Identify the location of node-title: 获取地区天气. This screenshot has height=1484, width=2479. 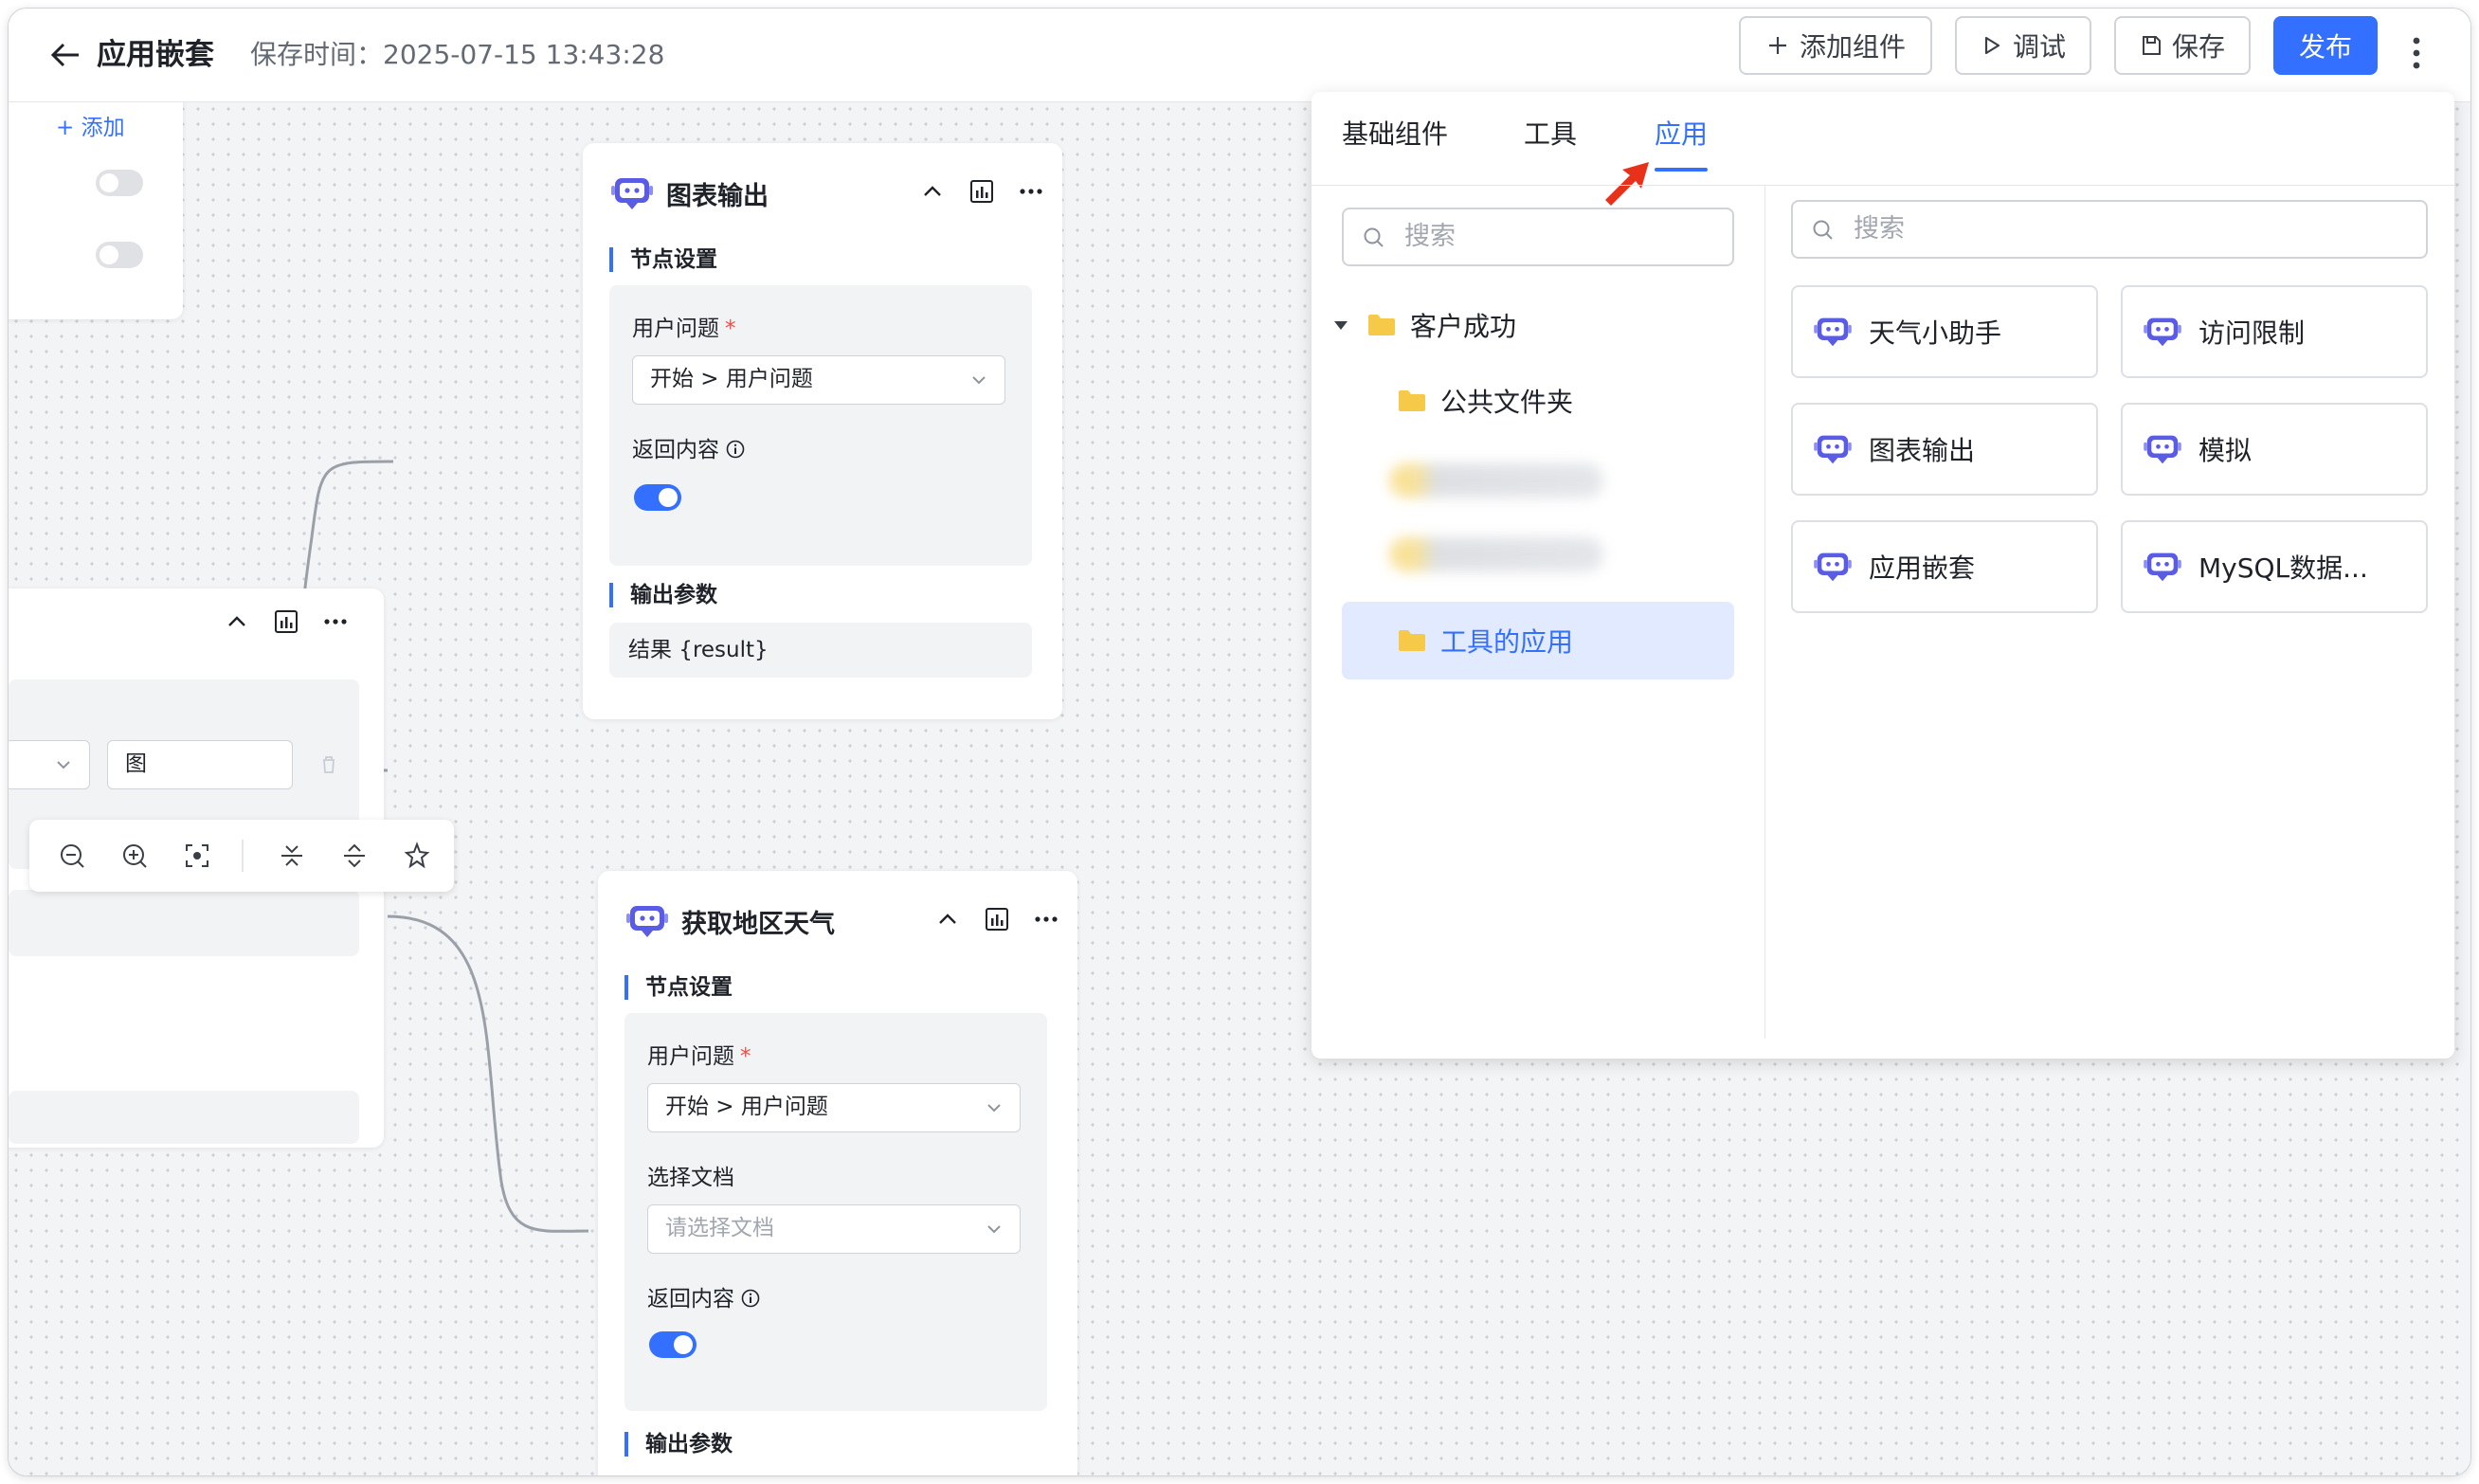
(758, 924).